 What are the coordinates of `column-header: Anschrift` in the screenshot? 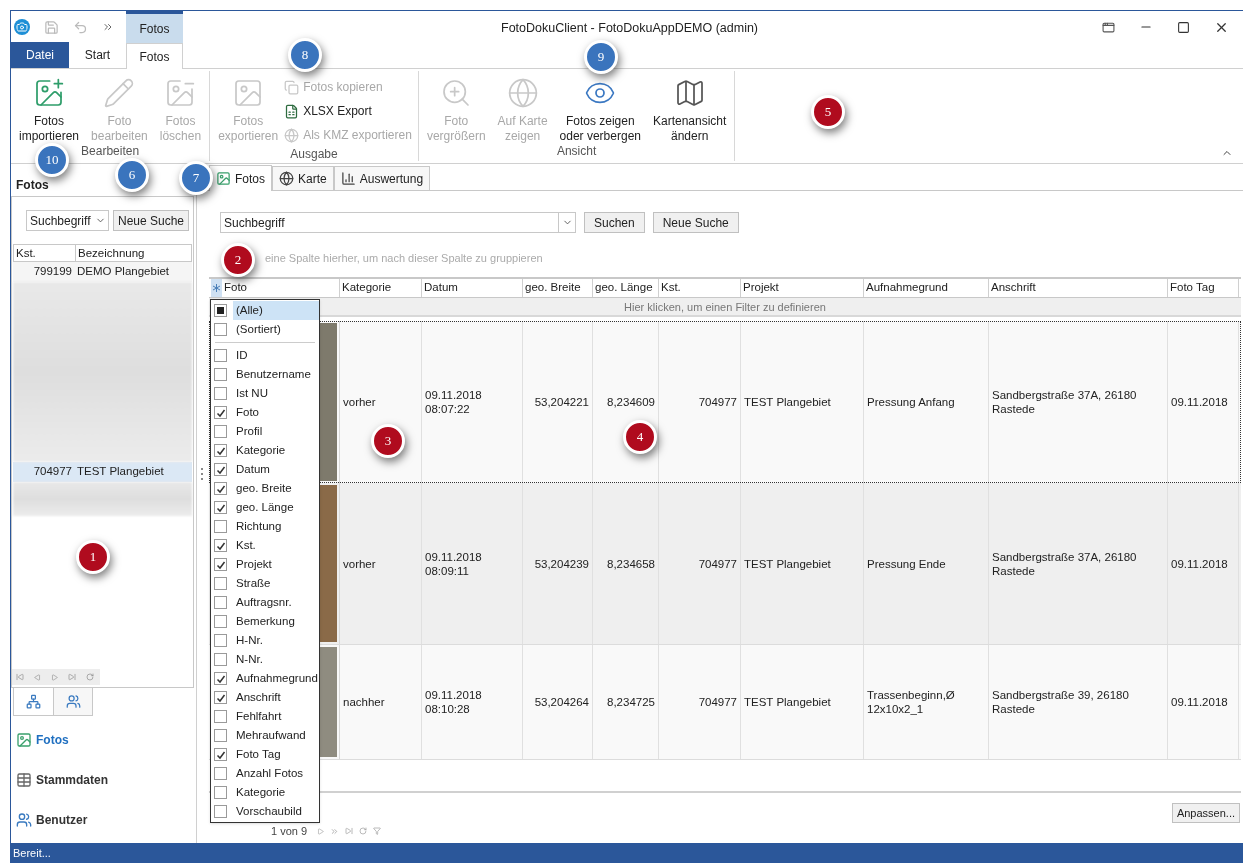 It's located at (1078, 288).